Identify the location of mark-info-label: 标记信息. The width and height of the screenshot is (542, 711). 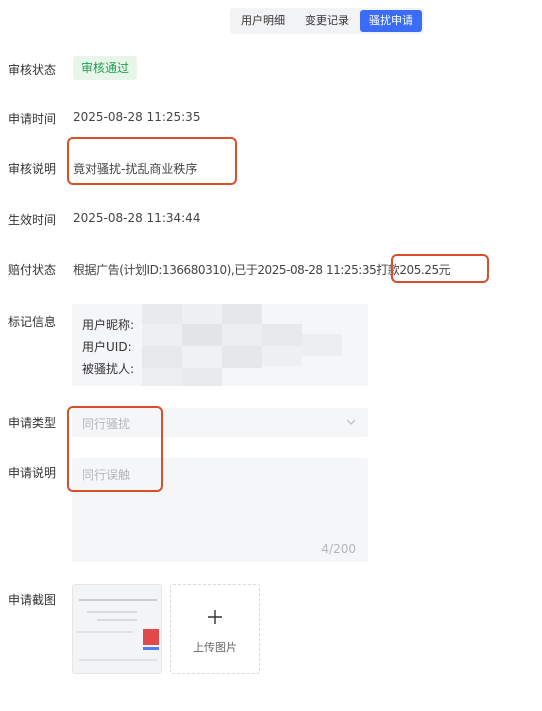
(32, 322).